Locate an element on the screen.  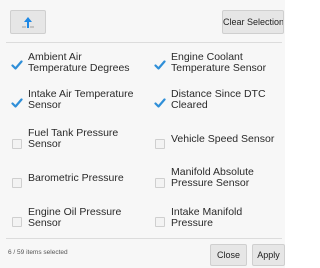
list-item-engine-oil-pressure: Engine Oil Pressure Sensor is located at coordinates (71, 219).